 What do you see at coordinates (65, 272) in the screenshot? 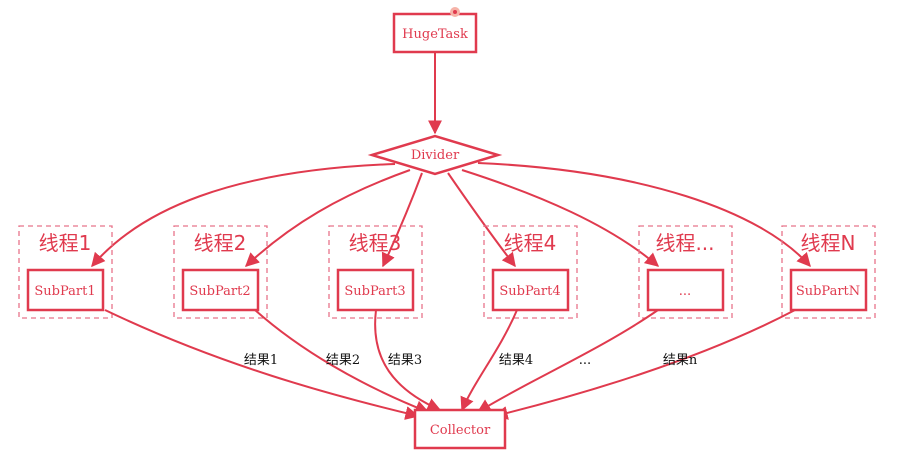
I see `thread-group-1: 线程1 SubPart1` at bounding box center [65, 272].